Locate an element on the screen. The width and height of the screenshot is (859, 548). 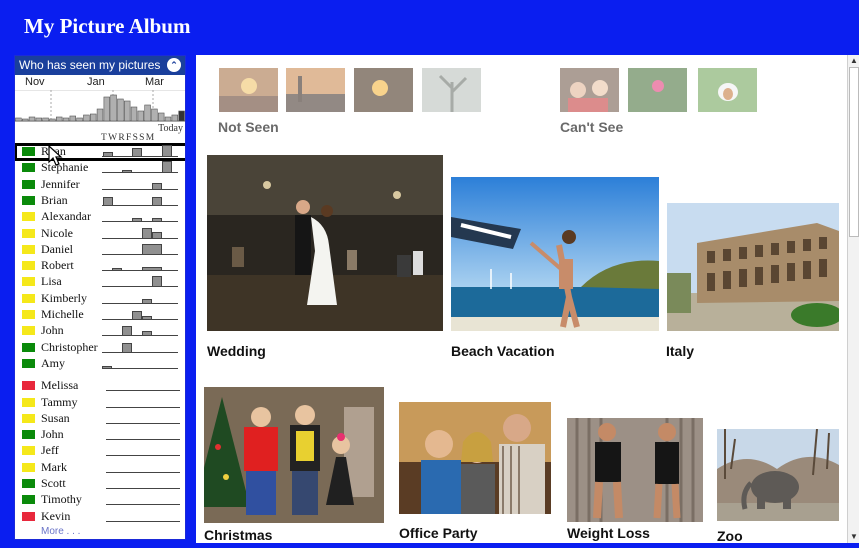
album-label-office-party: Office Party is located at coordinates (438, 533).